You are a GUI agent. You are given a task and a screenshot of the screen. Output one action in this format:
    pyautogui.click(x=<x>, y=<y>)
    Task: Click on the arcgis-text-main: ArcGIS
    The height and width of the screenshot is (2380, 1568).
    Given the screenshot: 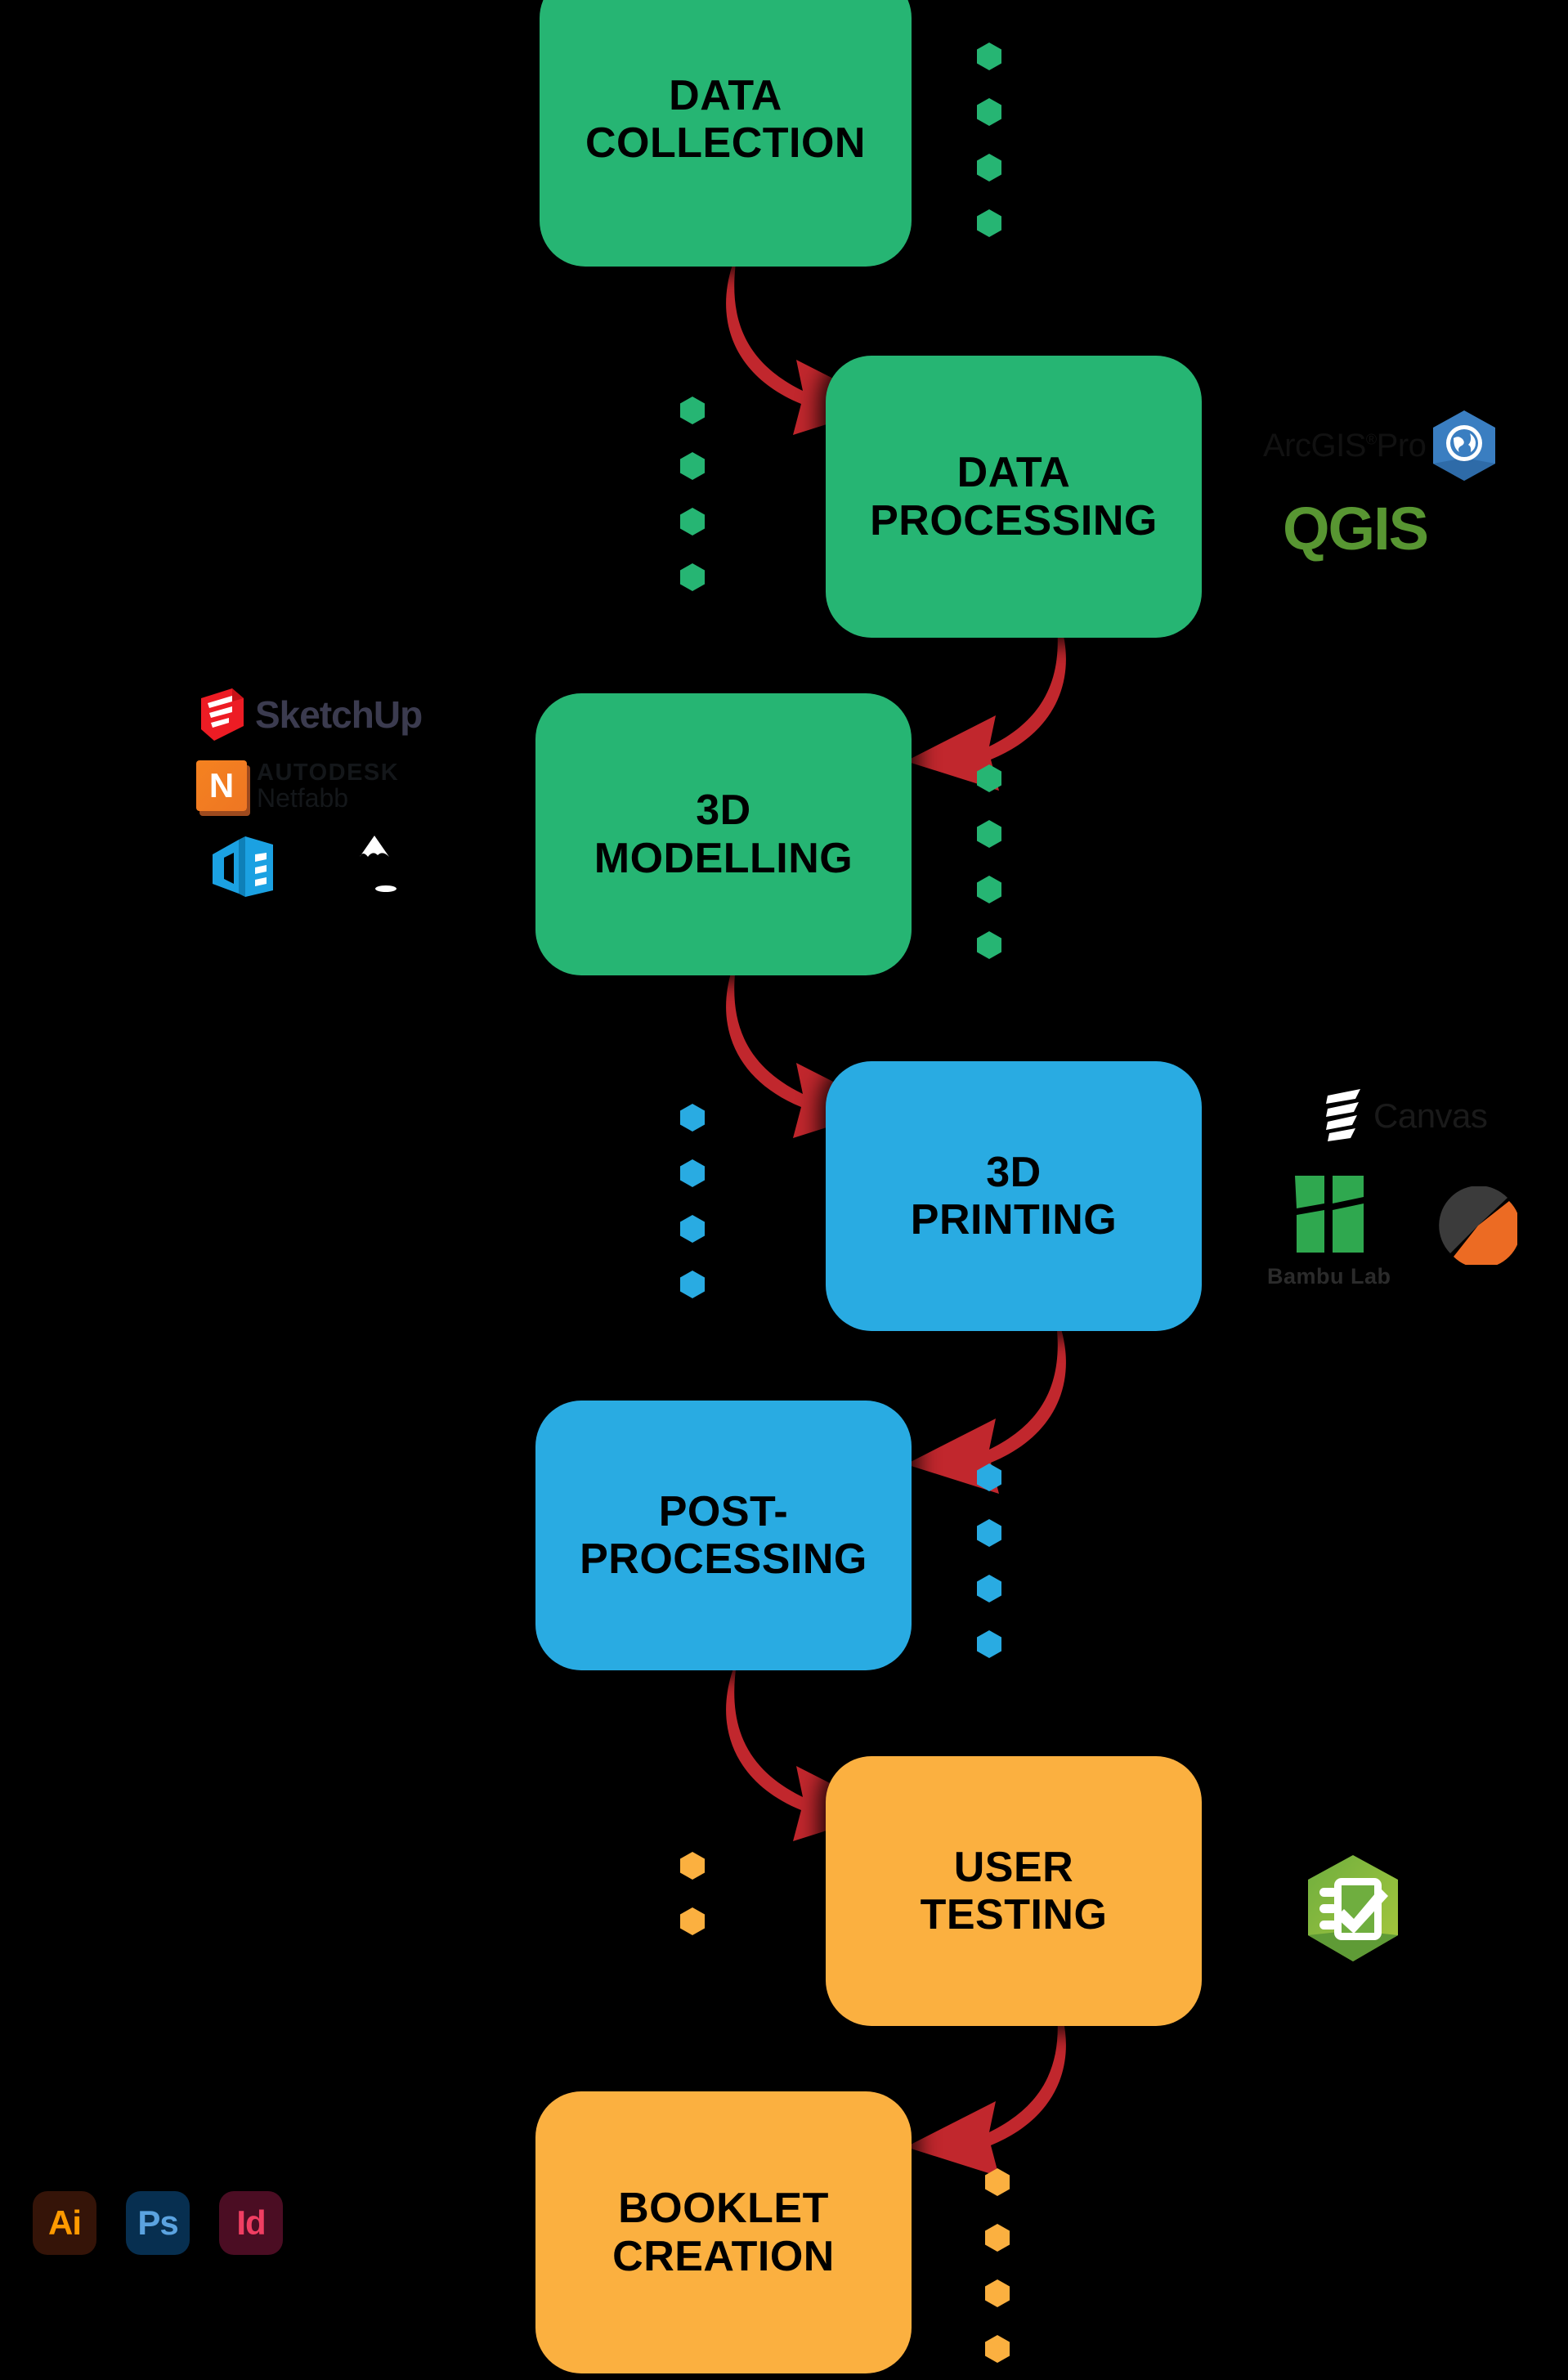 What is the action you would take?
    pyautogui.click(x=1314, y=445)
    